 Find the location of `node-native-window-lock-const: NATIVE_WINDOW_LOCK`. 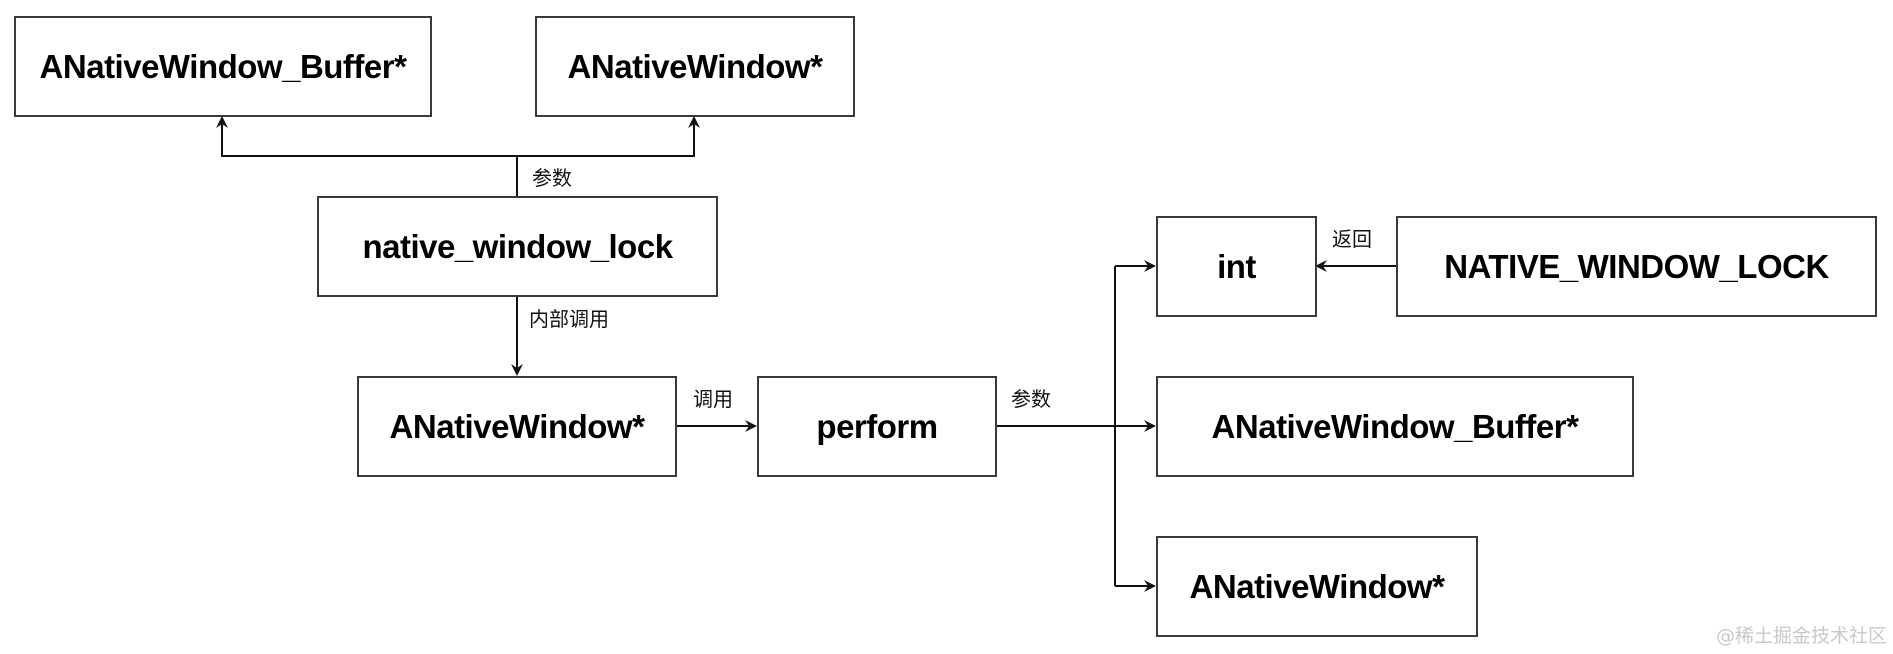

node-native-window-lock-const: NATIVE_WINDOW_LOCK is located at coordinates (1636, 266).